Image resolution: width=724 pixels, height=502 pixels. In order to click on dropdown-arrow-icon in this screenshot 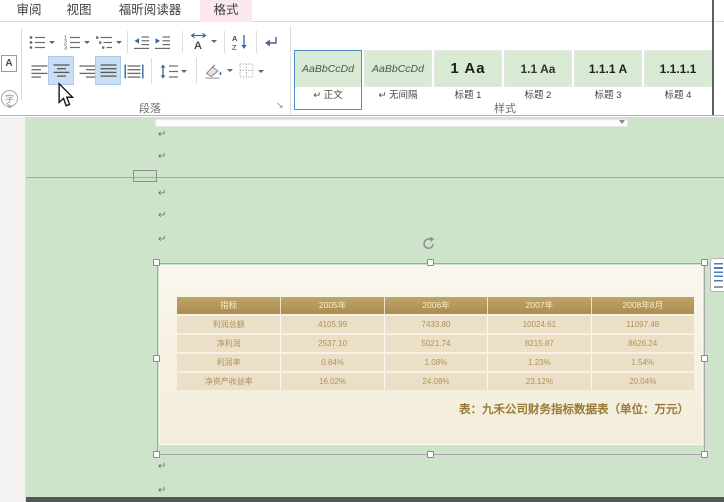, I will do `click(622, 122)`.